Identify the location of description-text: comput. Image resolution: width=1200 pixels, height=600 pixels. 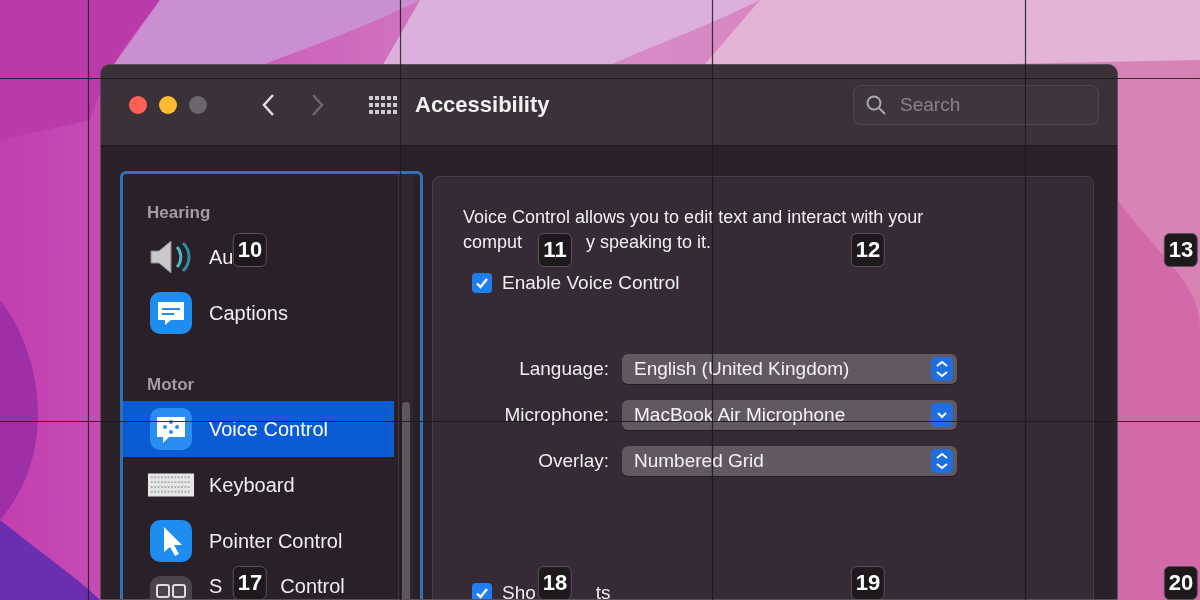
(493, 242).